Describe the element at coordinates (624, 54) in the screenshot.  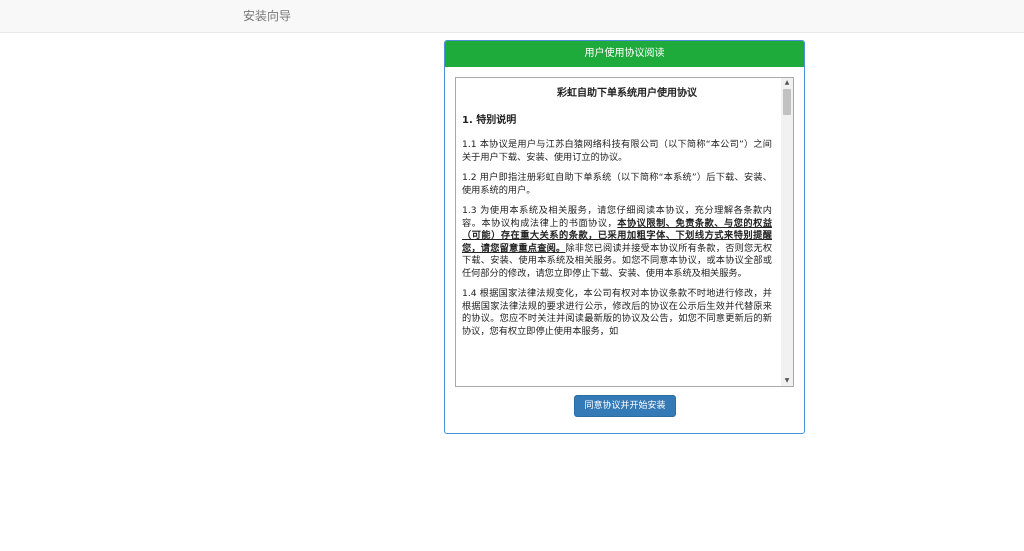
I see `panel-heading: 用户使用协议阅读` at that location.